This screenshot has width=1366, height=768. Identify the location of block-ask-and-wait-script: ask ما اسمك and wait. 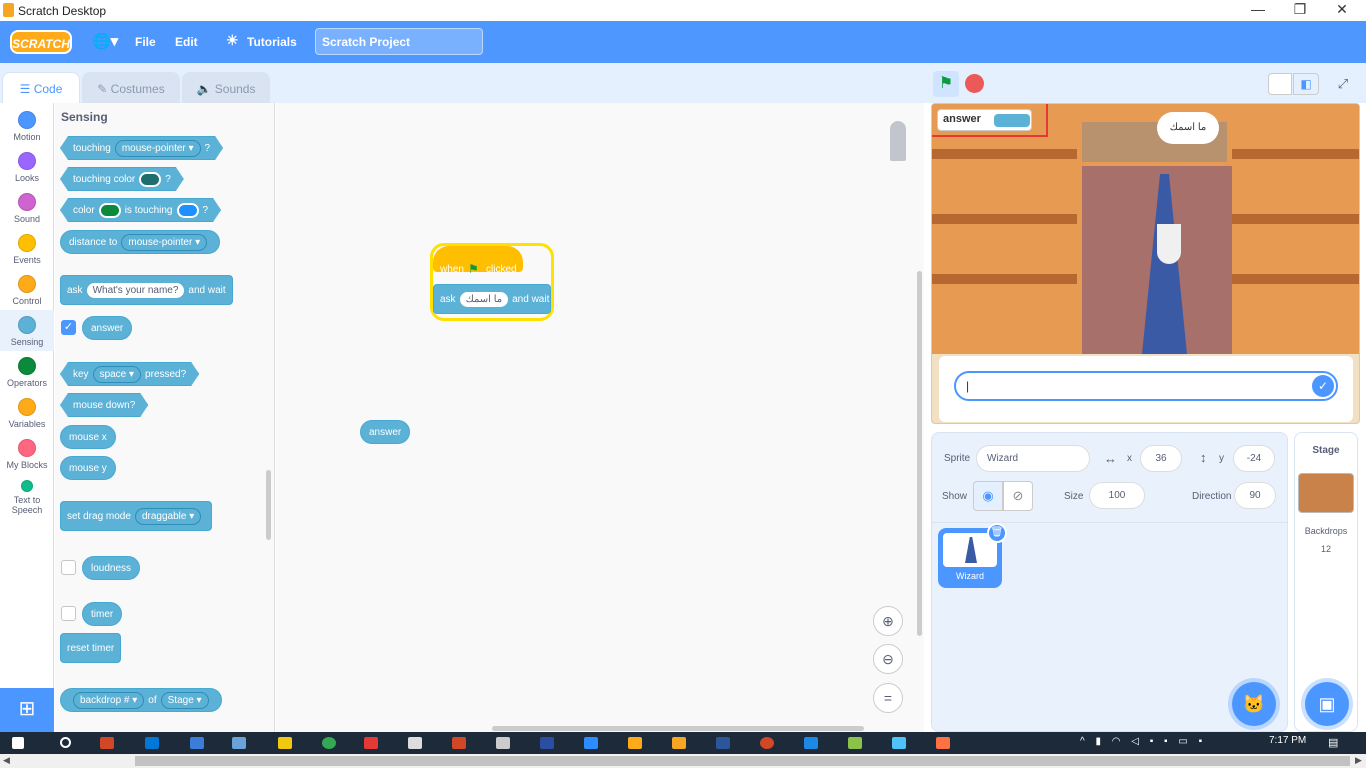
(492, 299).